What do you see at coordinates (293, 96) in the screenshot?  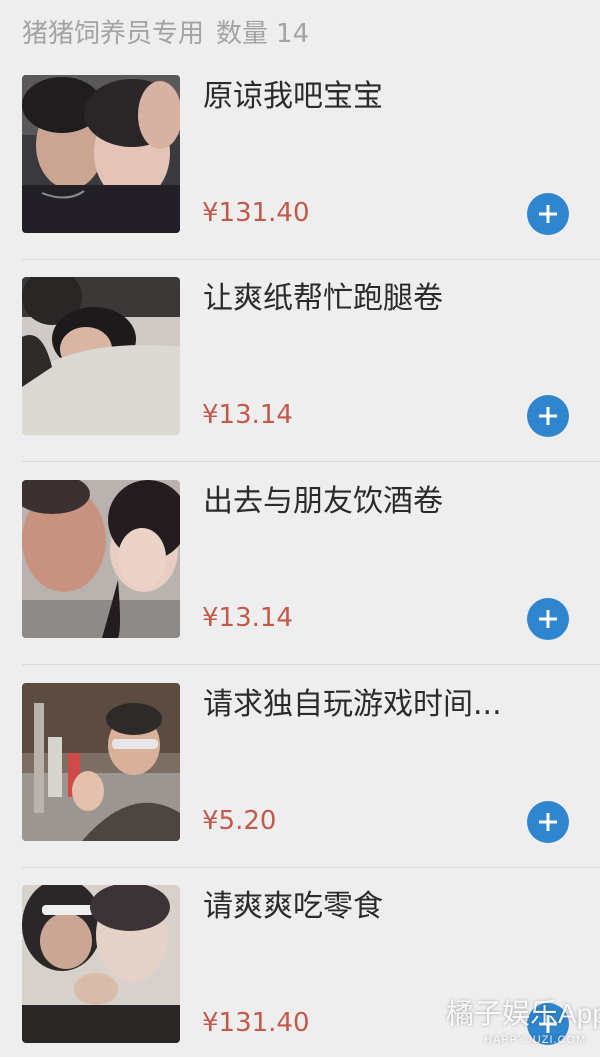 I see `item-title: 原谅我吧宝宝` at bounding box center [293, 96].